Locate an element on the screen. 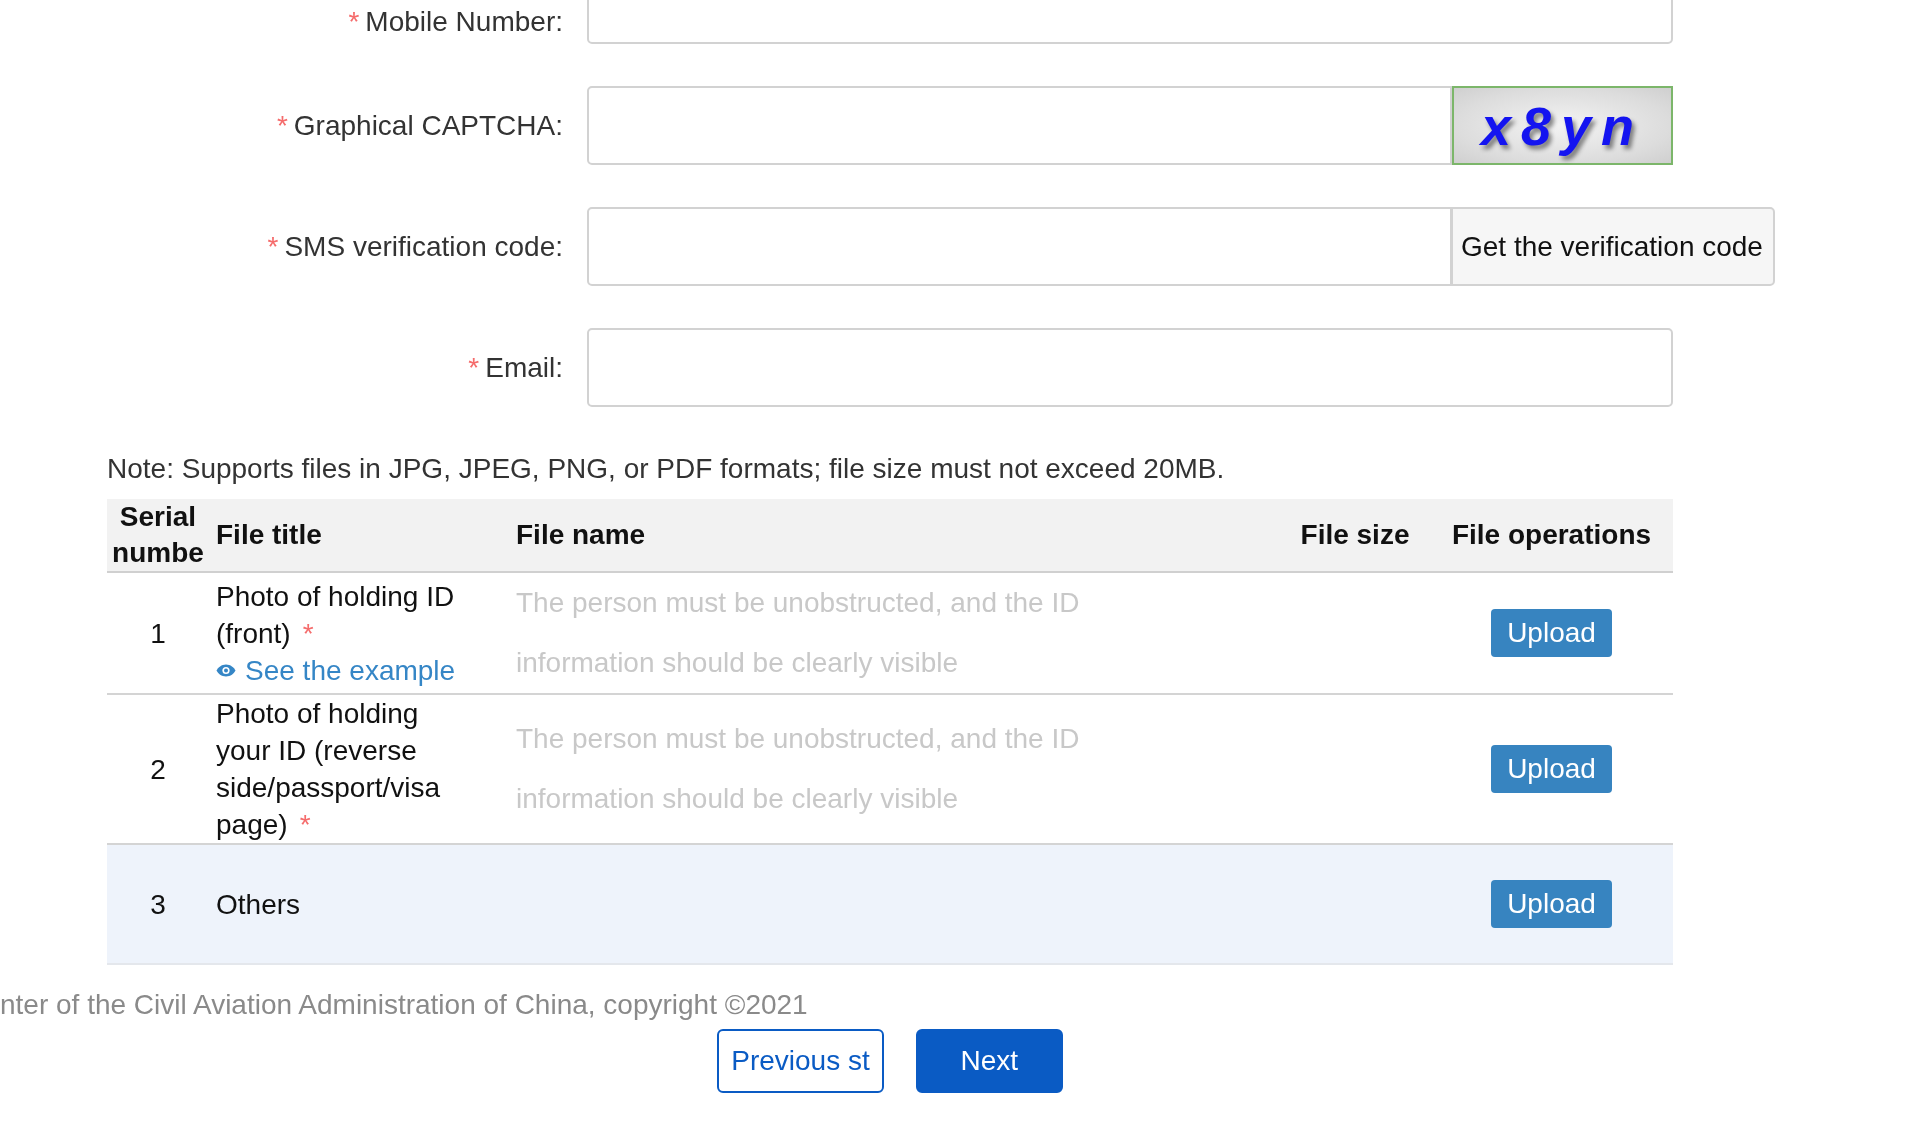 The width and height of the screenshot is (1905, 1125). captcha-image: x8yn is located at coordinates (1562, 125).